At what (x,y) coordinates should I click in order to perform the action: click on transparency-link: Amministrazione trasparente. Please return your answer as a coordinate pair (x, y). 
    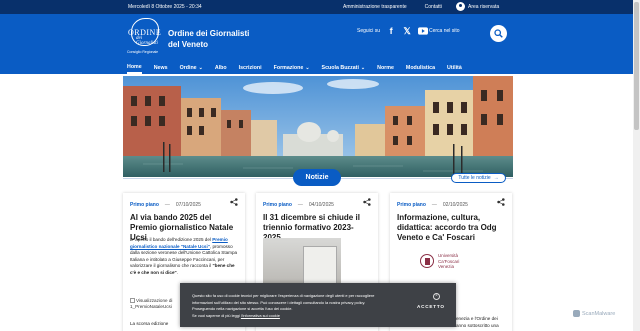
    Looking at the image, I should click on (375, 7).